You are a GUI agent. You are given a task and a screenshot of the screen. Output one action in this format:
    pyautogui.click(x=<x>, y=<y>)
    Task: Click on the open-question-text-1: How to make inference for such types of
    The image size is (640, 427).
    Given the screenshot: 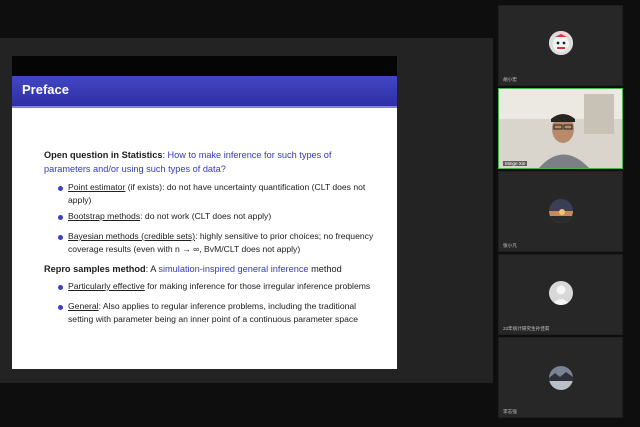 What is the action you would take?
    pyautogui.click(x=249, y=155)
    